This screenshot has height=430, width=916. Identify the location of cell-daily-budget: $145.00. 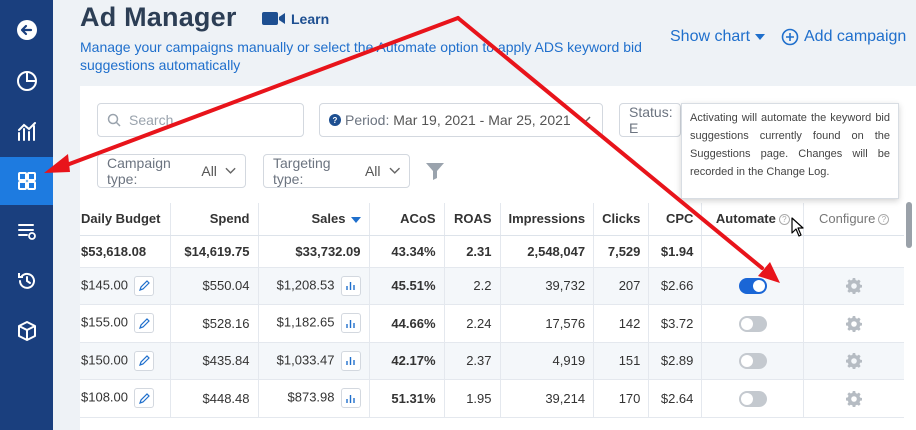
(125, 286).